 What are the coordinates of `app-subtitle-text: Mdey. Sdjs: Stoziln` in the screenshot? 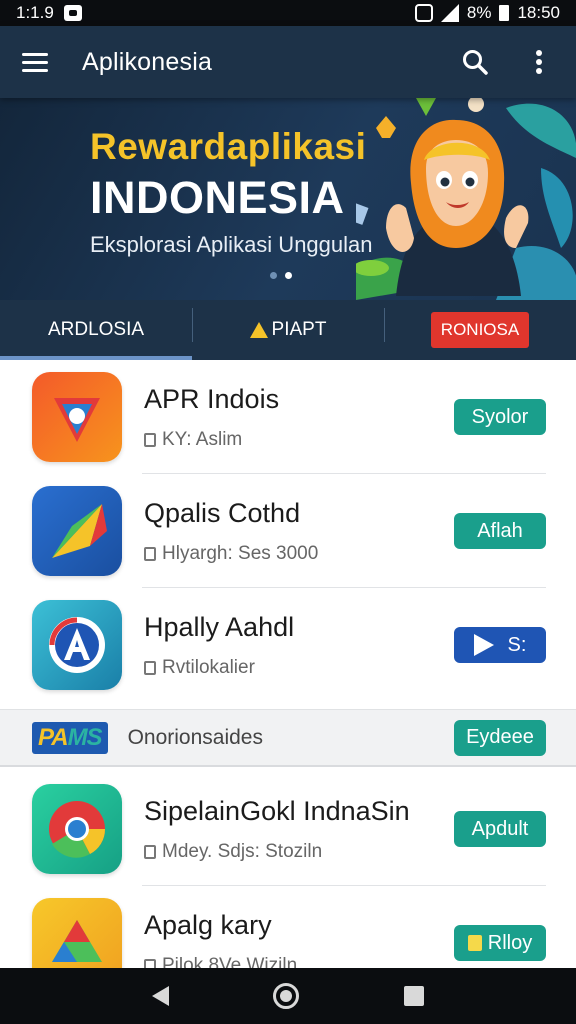 It's located at (242, 851).